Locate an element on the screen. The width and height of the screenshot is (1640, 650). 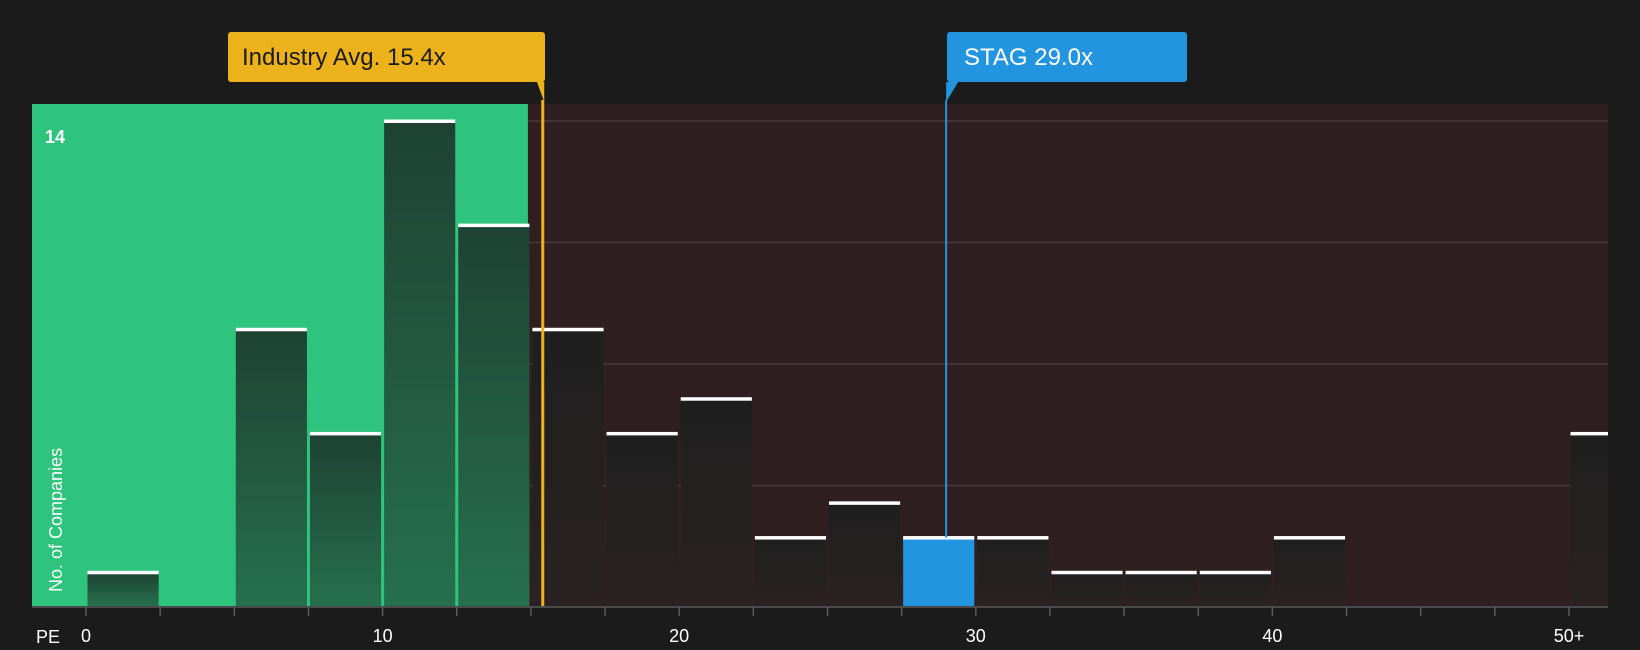
industry-avg-label: Industry Avg. 15.4x is located at coordinates (344, 57).